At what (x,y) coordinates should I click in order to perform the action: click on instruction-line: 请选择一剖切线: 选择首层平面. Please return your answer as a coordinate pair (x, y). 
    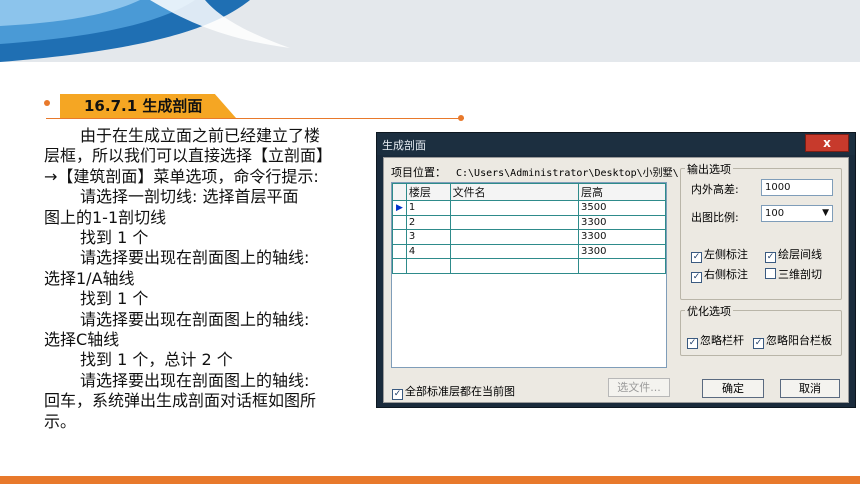
    Looking at the image, I should click on (189, 197).